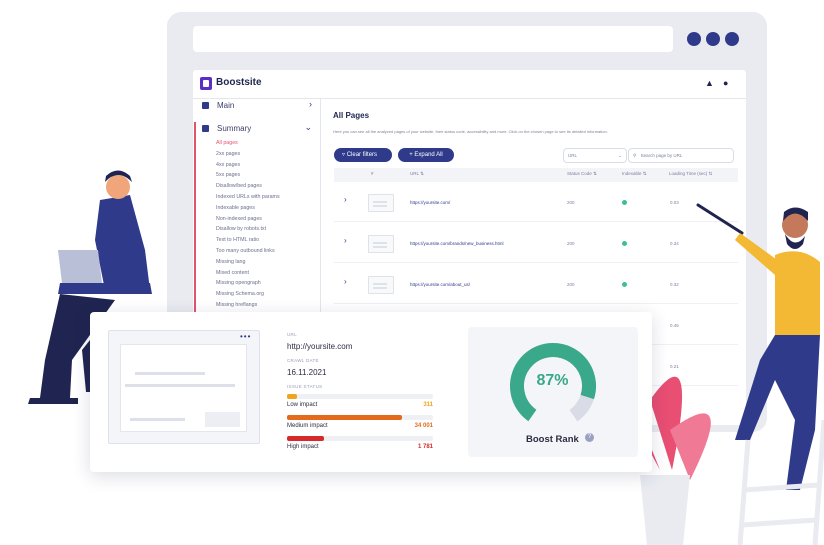 This screenshot has height=545, width=824. I want to click on issue-count: 1 781, so click(425, 447).